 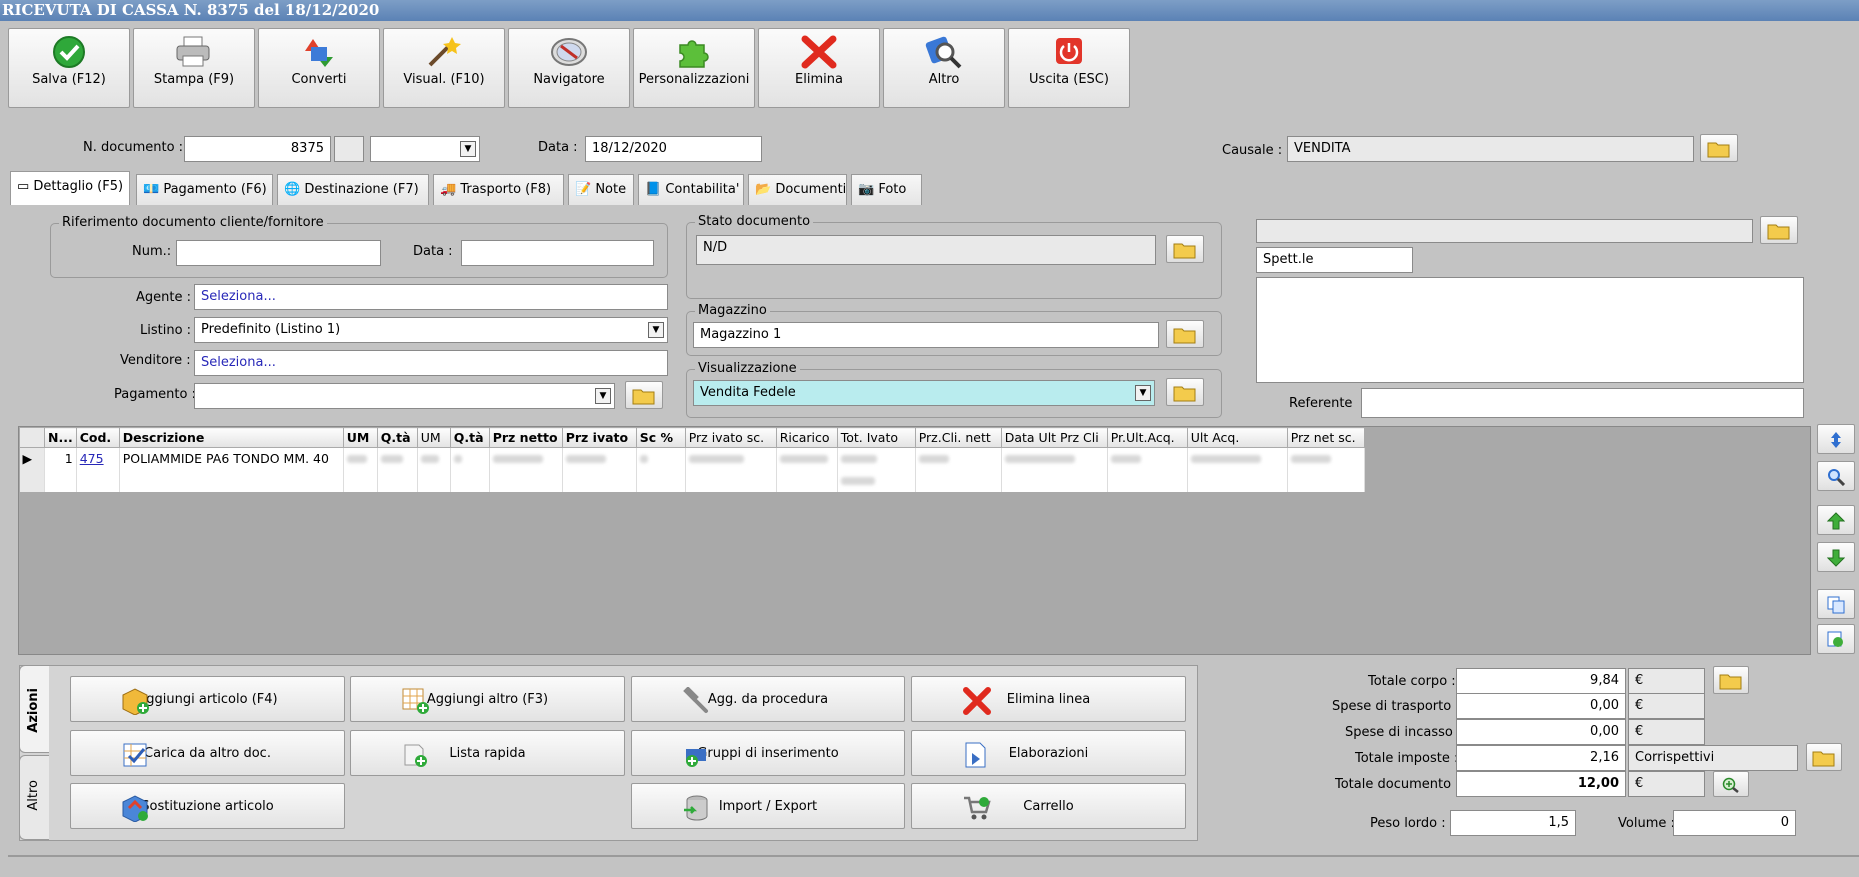 What do you see at coordinates (944, 68) in the screenshot?
I see `more-button: Altro` at bounding box center [944, 68].